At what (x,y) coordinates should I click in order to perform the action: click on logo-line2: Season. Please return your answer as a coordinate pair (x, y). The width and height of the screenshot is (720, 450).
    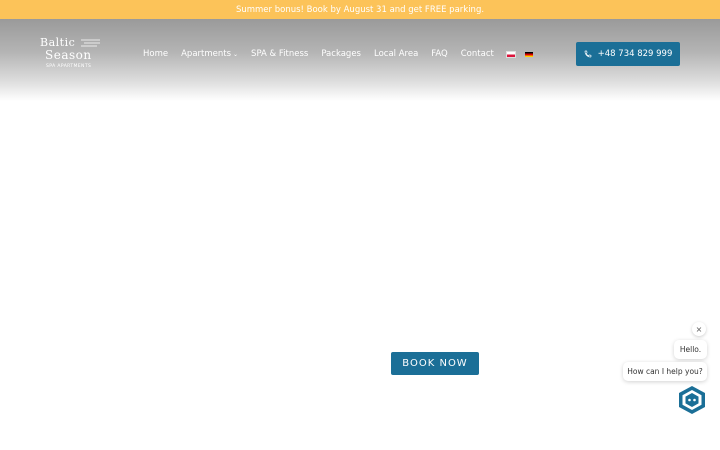
    Looking at the image, I should click on (68, 55).